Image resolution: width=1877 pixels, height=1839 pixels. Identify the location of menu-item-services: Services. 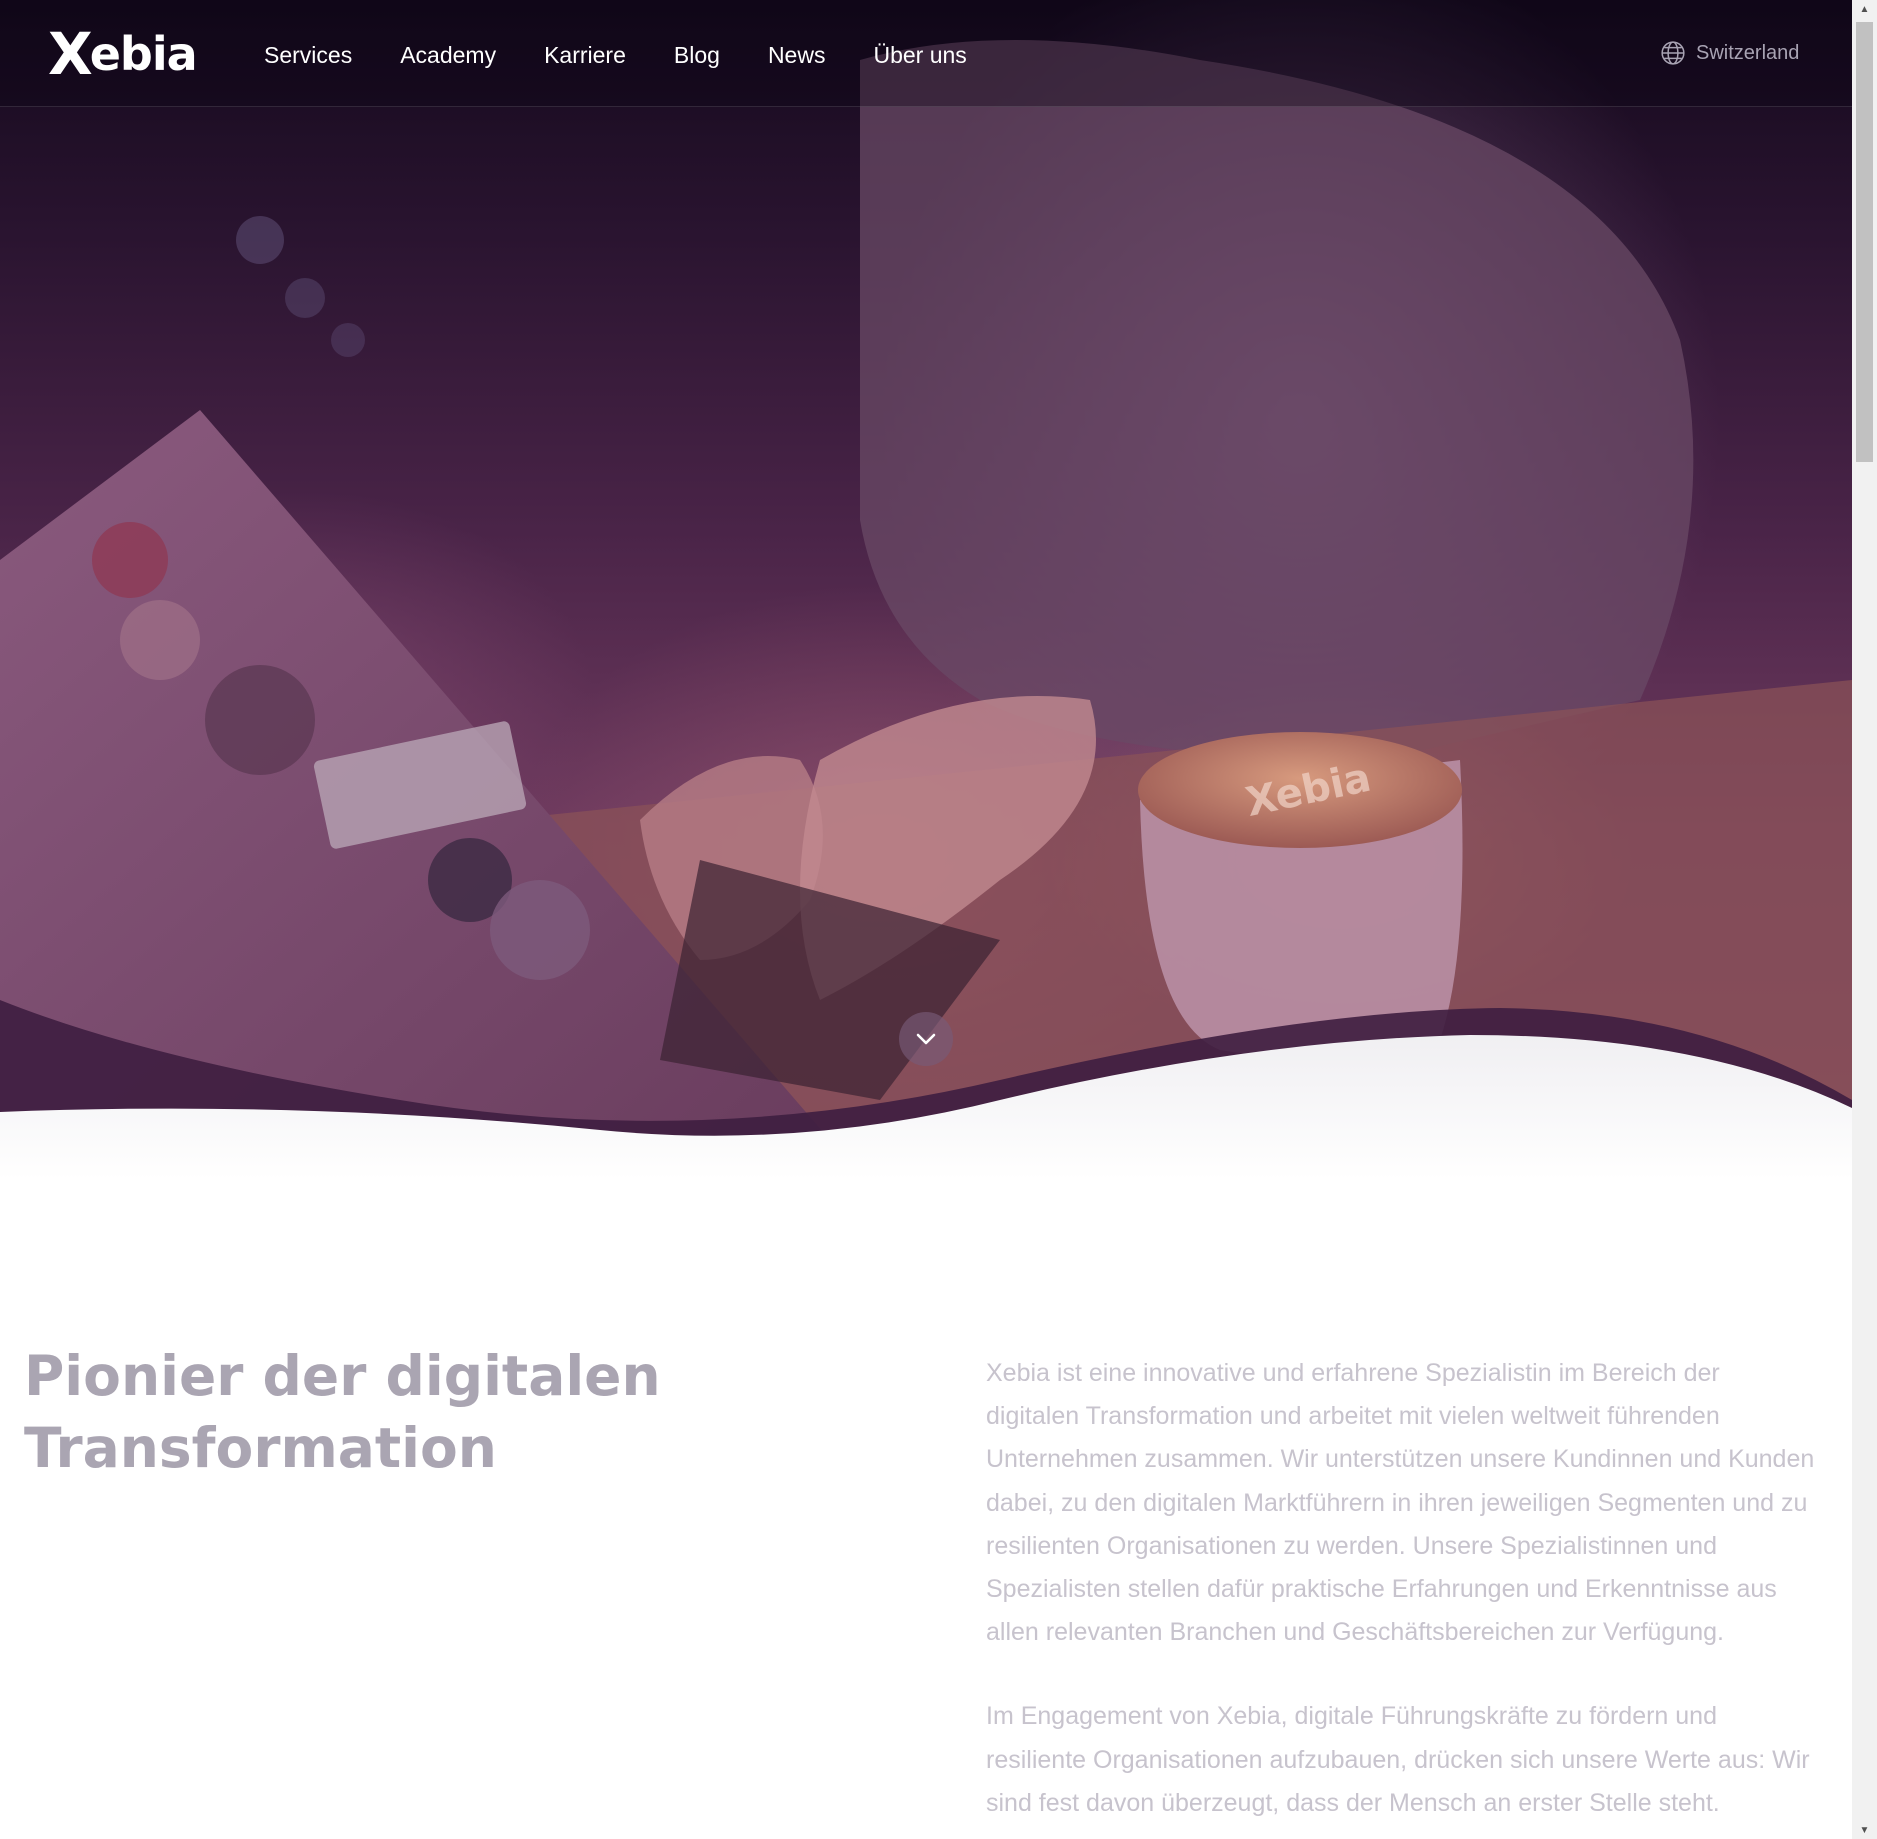
(308, 55).